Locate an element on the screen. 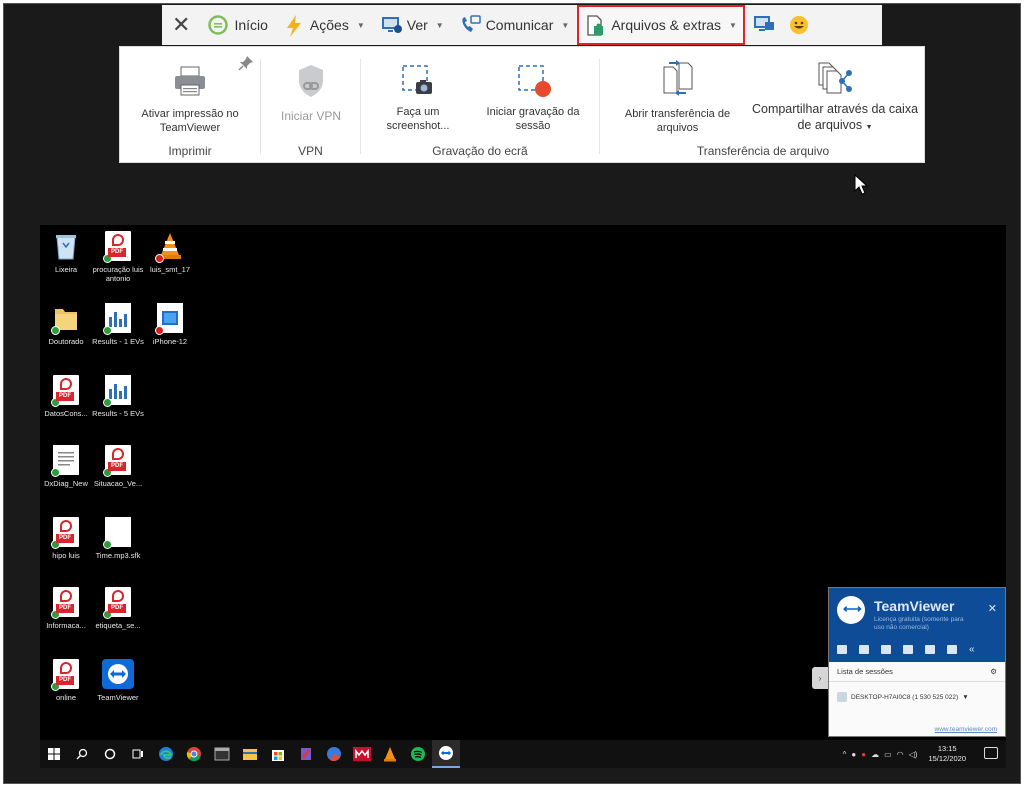  cortana-icon is located at coordinates (110, 754).